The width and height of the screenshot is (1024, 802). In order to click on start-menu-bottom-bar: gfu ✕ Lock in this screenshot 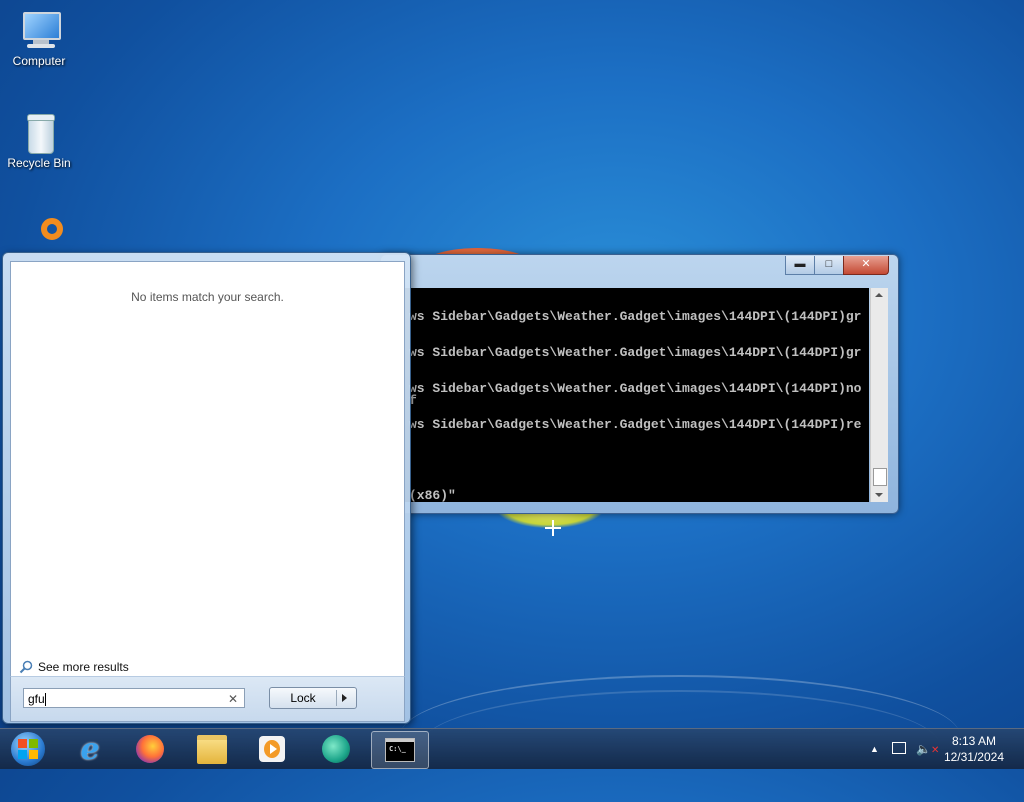, I will do `click(207, 699)`.